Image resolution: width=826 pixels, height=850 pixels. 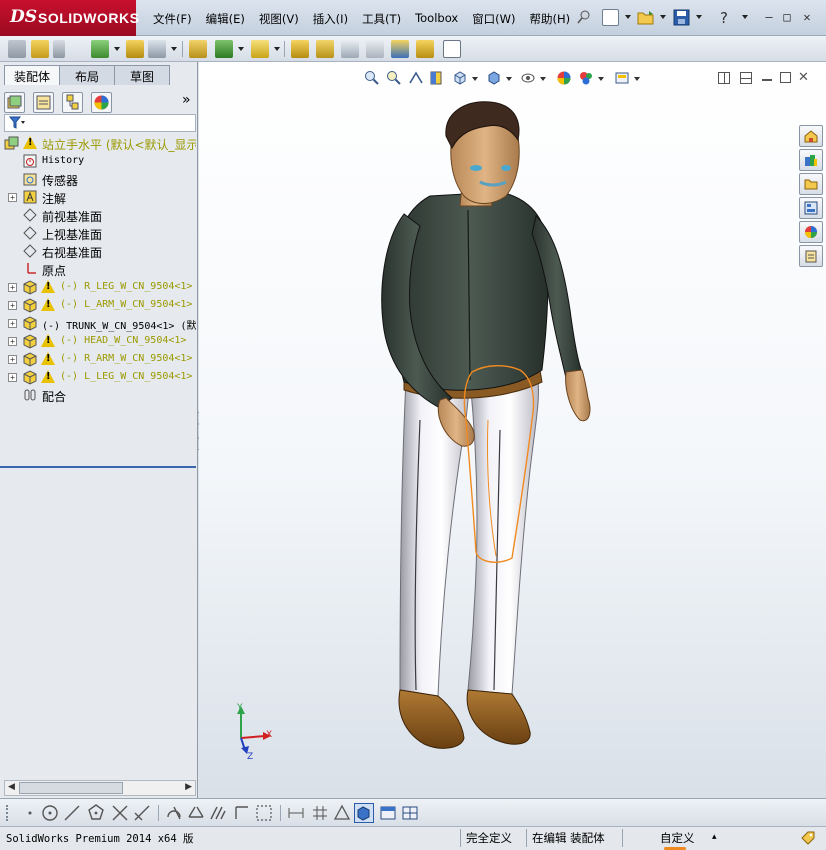 I want to click on appearances-tab, so click(x=811, y=232).